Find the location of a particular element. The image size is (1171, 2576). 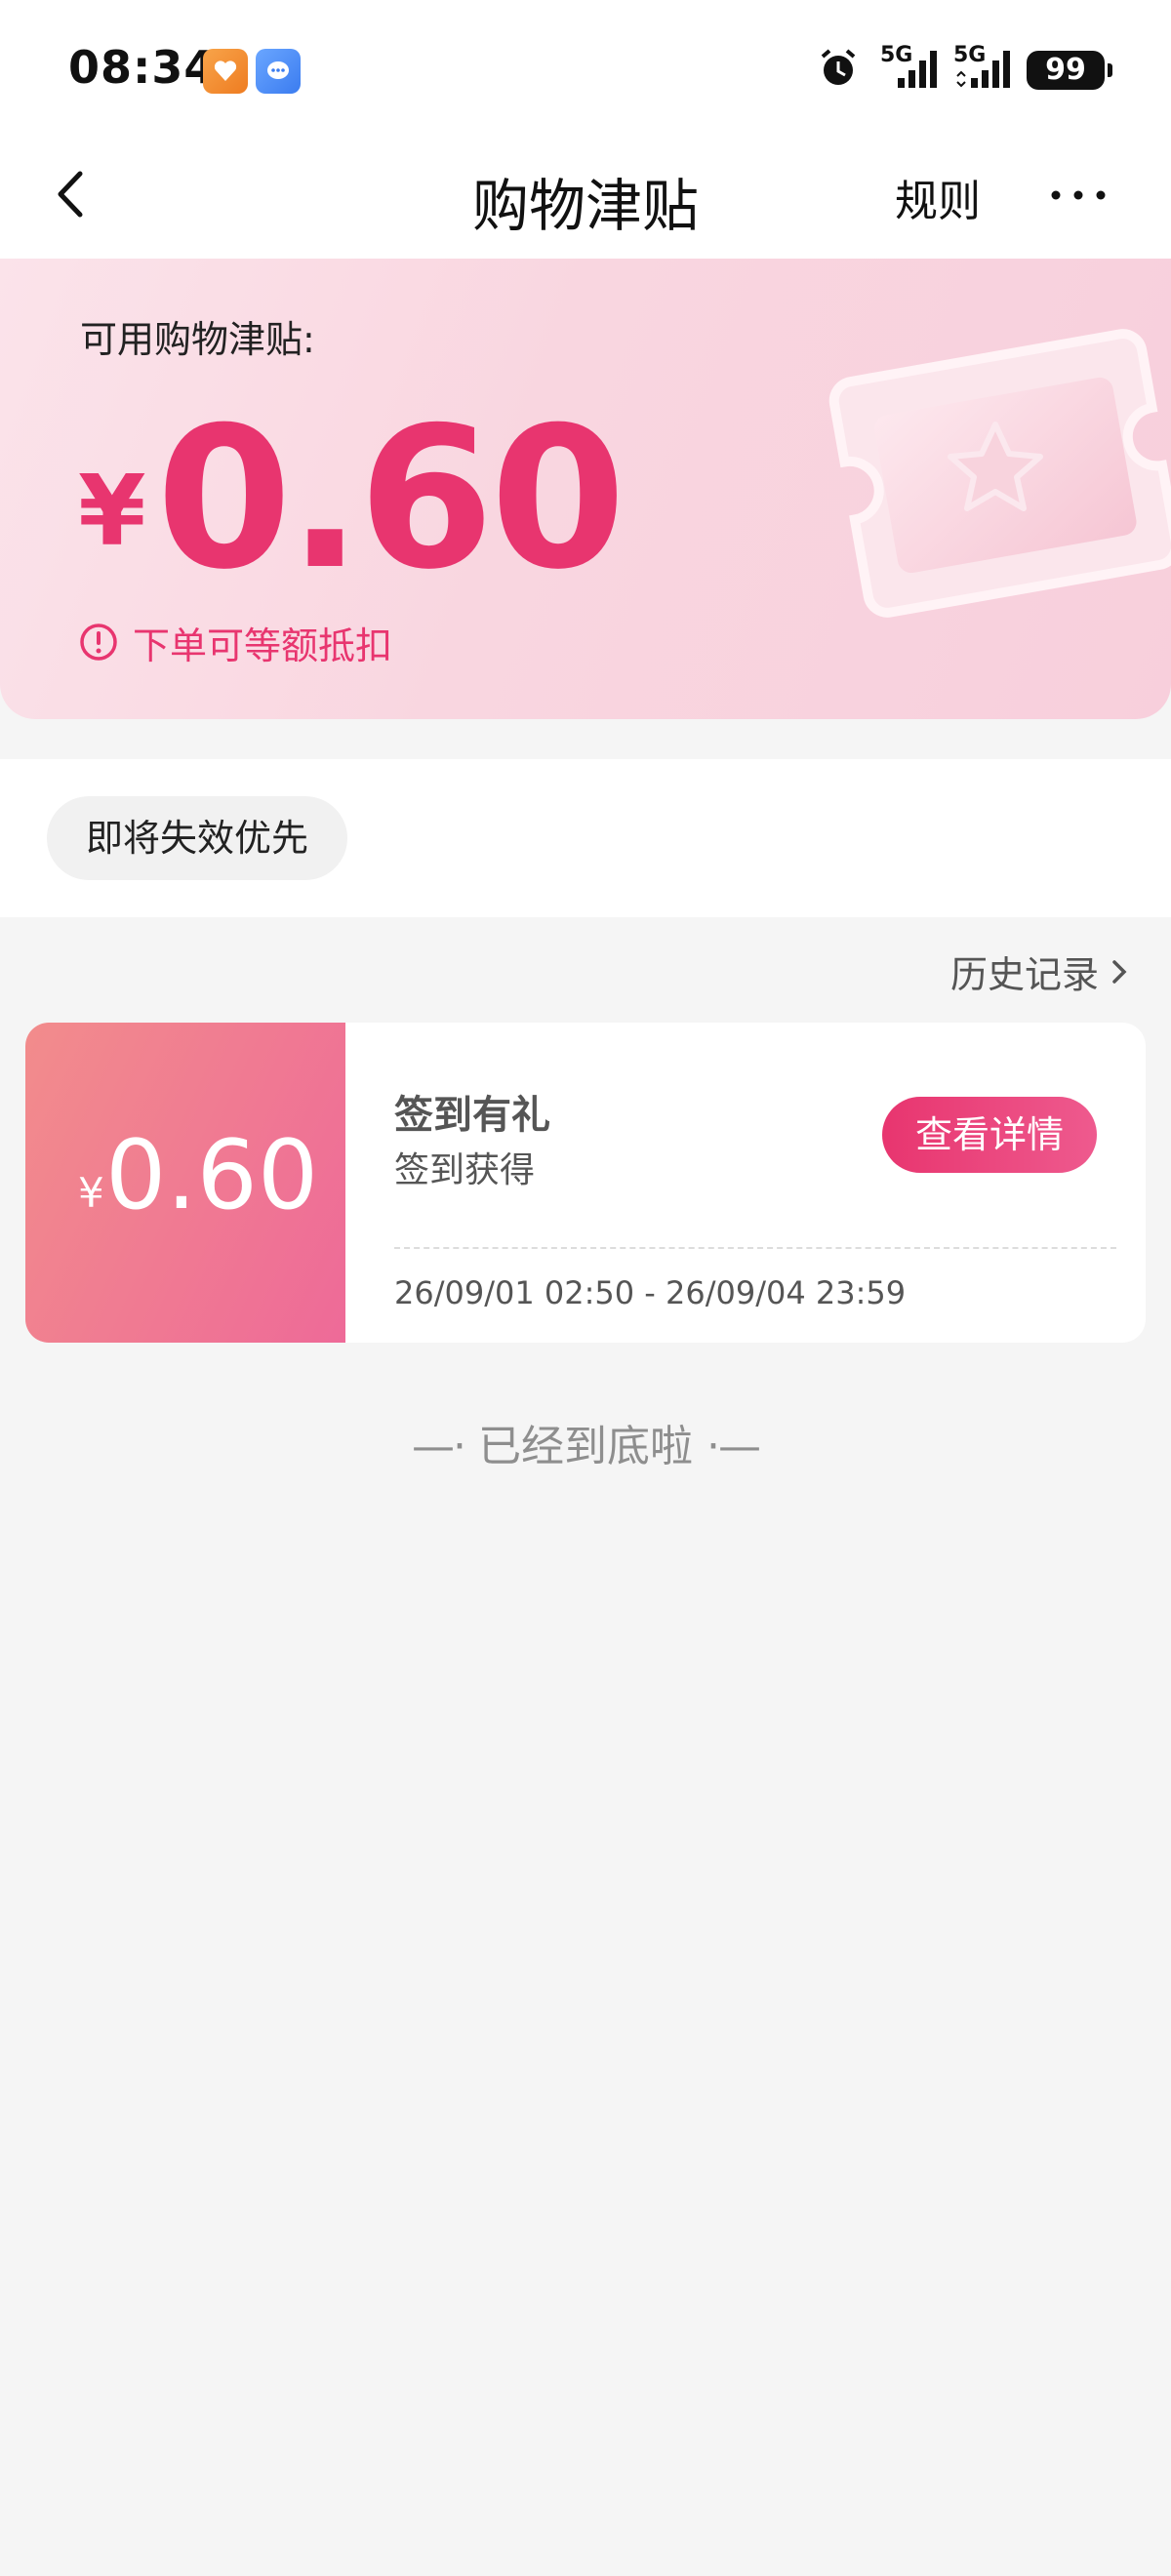

info-icon is located at coordinates (98, 642).